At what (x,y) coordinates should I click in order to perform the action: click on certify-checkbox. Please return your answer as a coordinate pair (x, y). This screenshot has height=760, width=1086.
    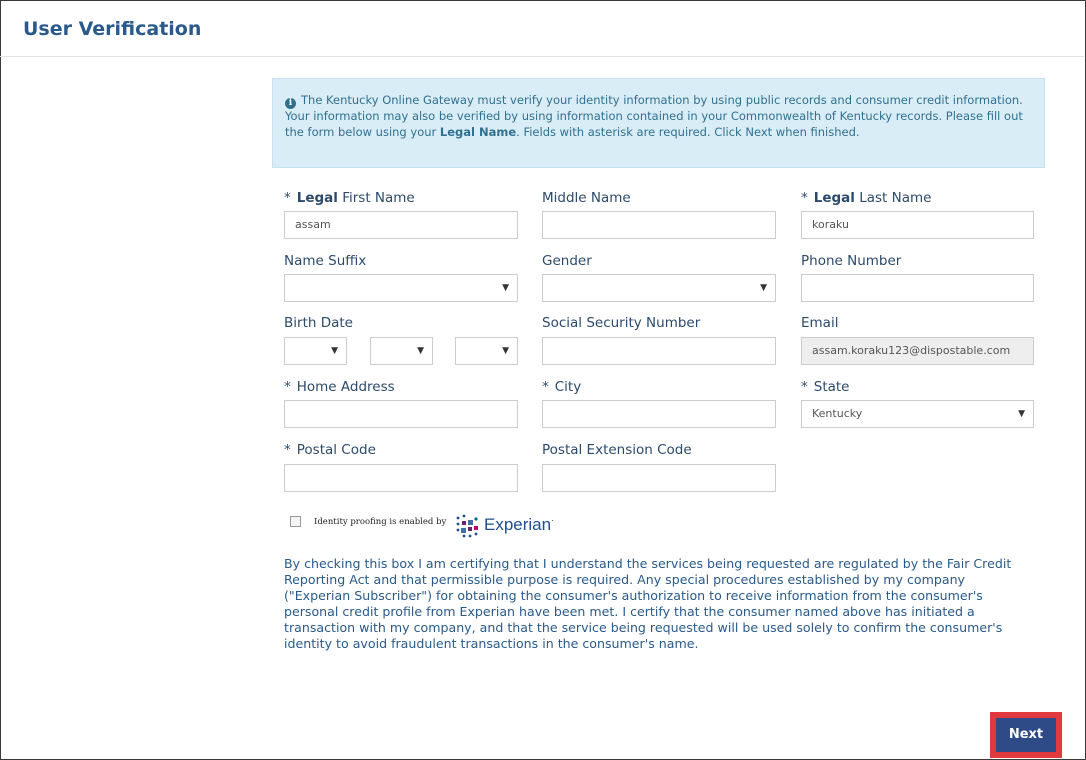
    Looking at the image, I should click on (295, 521).